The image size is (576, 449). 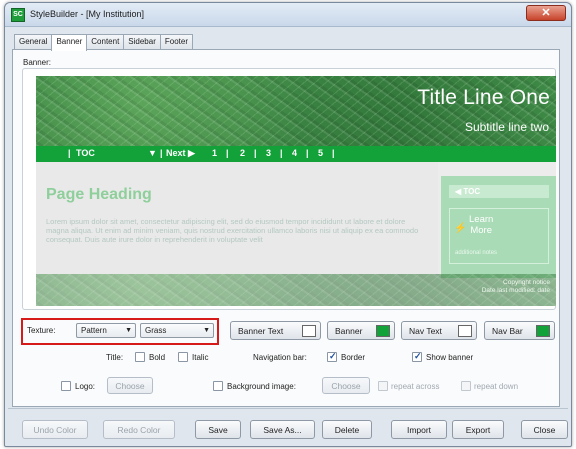 I want to click on preview-page-heading: Page Heading, so click(x=99, y=194).